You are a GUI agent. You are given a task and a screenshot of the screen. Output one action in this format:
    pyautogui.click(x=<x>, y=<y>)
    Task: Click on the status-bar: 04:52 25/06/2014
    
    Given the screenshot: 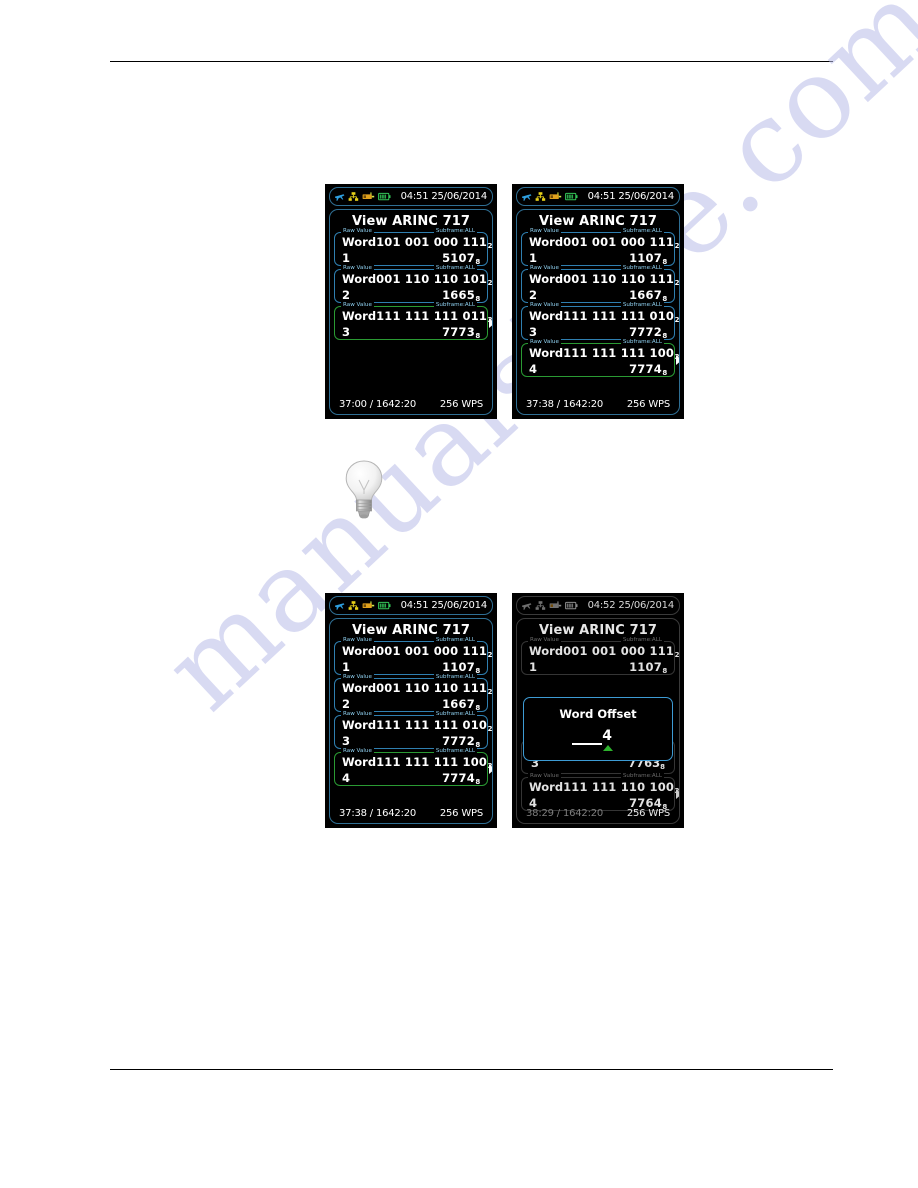 What is the action you would take?
    pyautogui.click(x=598, y=605)
    